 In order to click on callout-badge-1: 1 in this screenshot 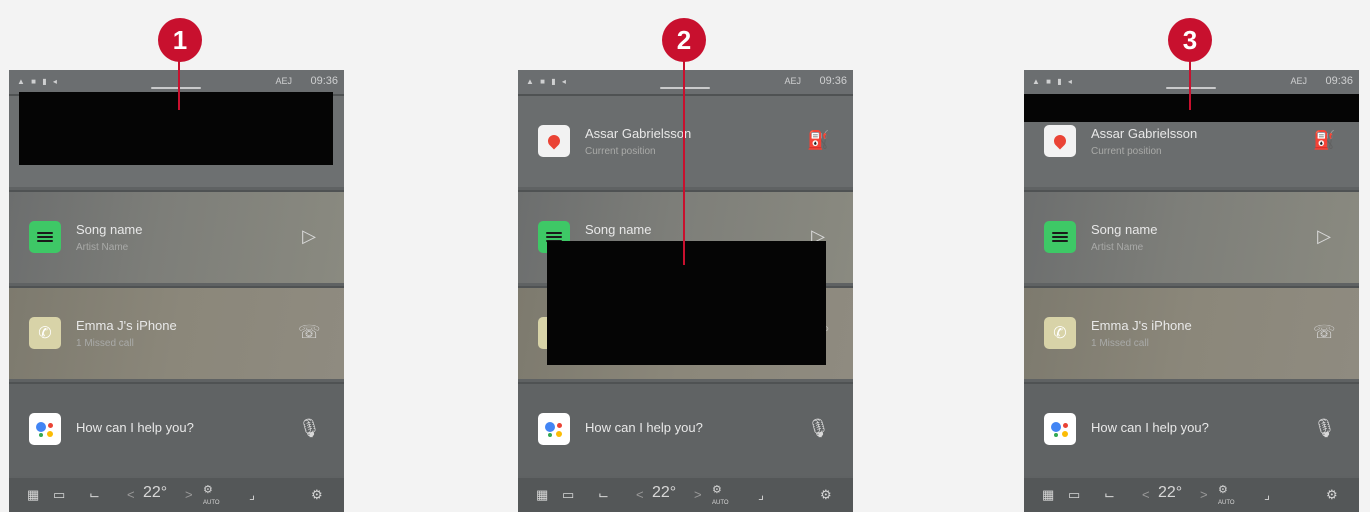, I will do `click(180, 40)`.